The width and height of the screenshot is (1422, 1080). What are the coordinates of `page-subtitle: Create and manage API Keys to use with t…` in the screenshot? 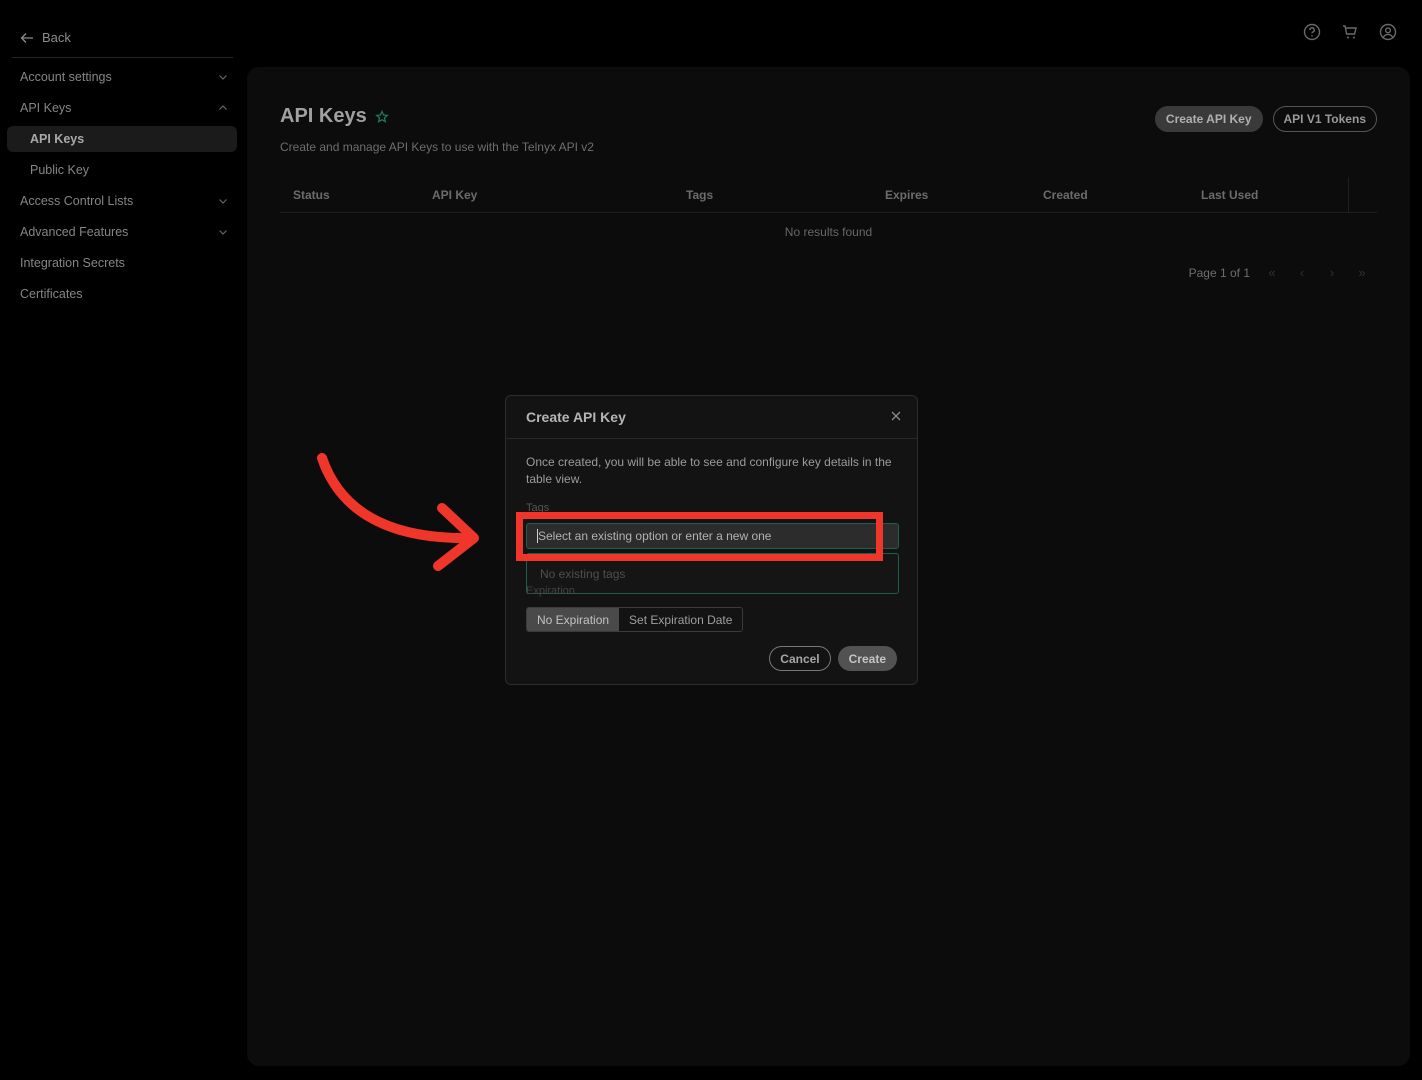 It's located at (437, 147).